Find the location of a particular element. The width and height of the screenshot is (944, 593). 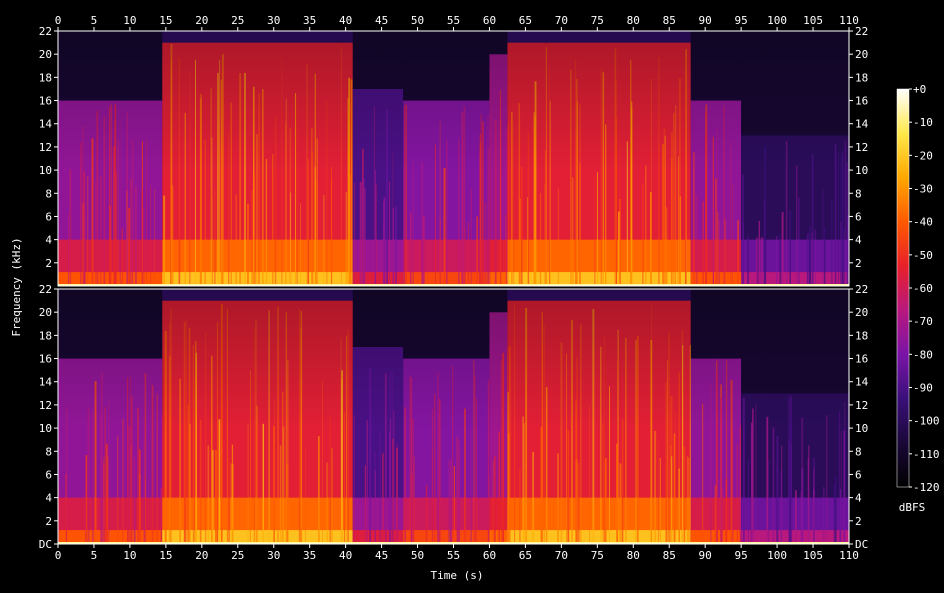

x-tick-label: 75 is located at coordinates (597, 20).